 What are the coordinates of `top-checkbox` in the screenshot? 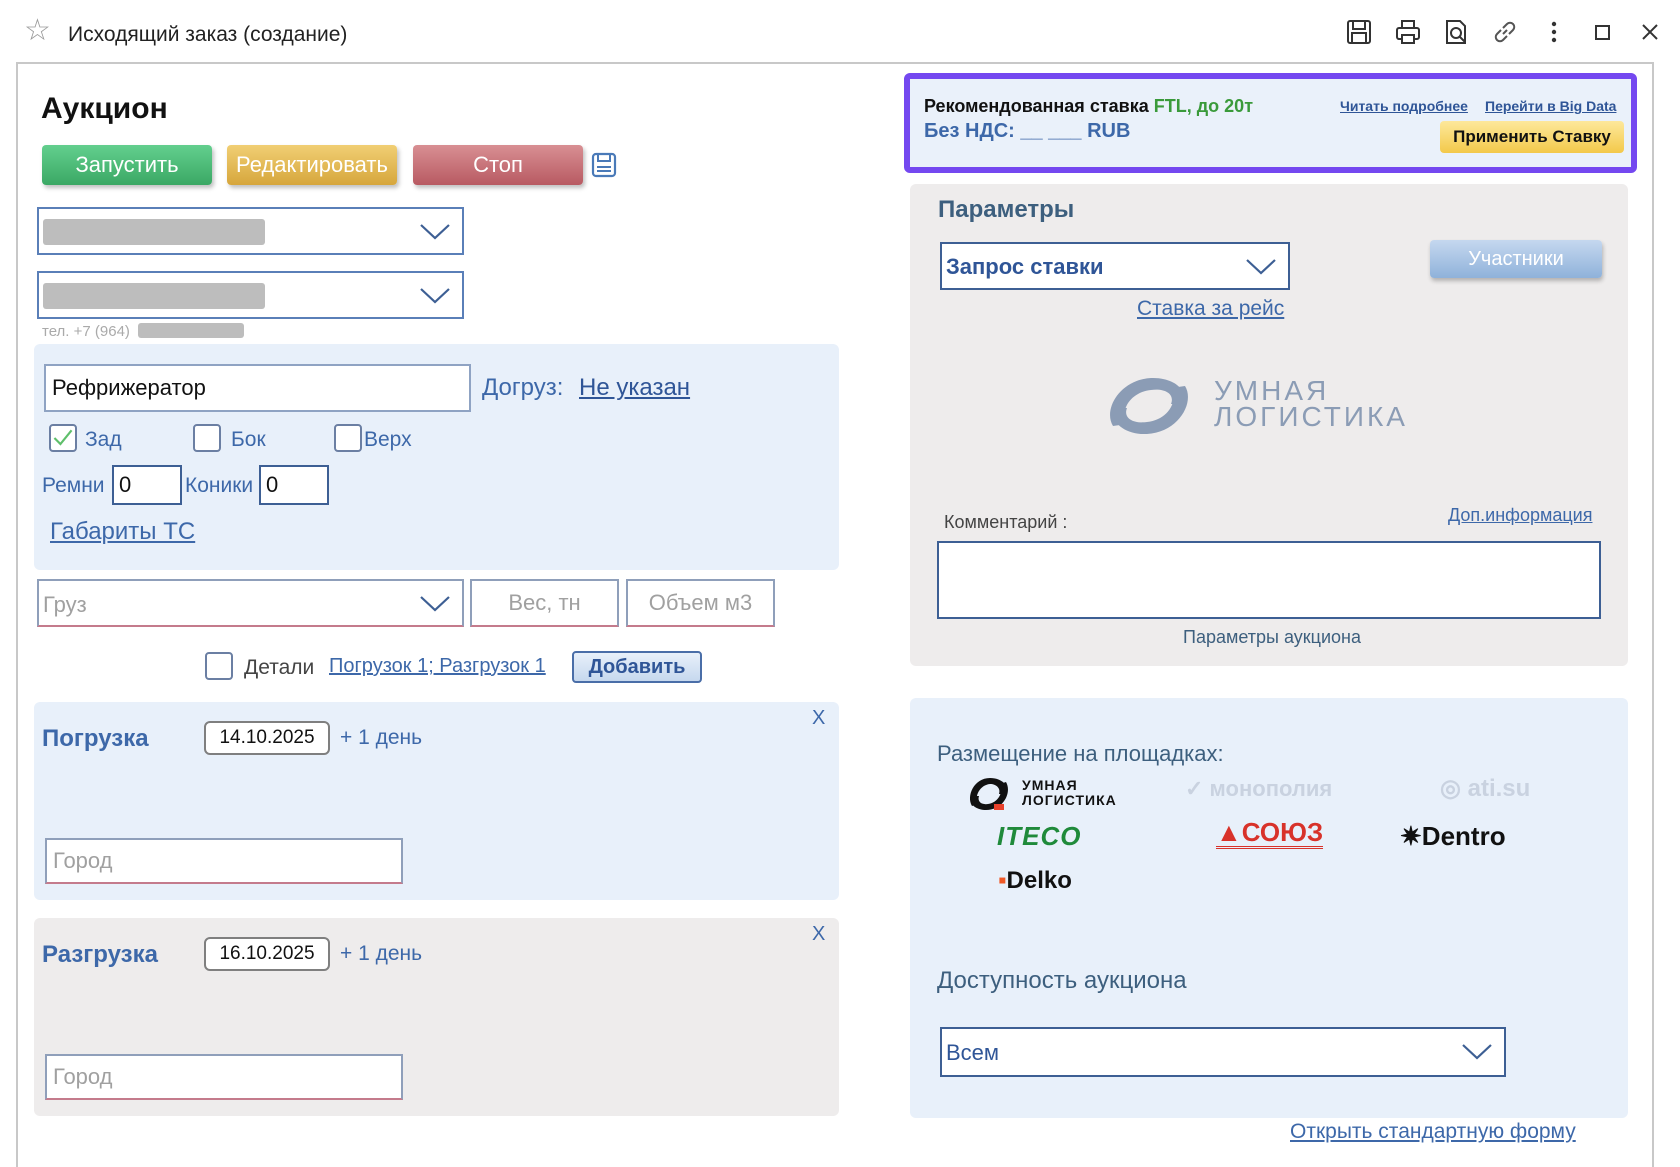 It's located at (348, 438).